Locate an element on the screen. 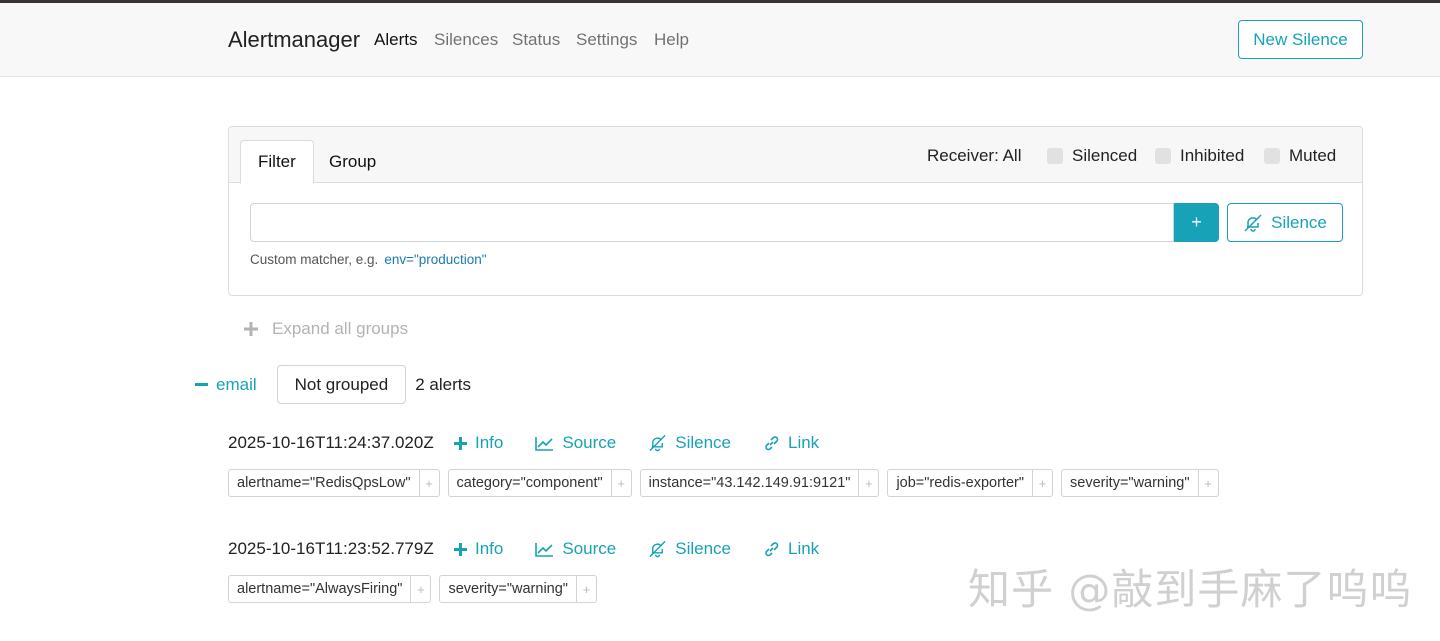  muted-label: Muted is located at coordinates (1313, 155).